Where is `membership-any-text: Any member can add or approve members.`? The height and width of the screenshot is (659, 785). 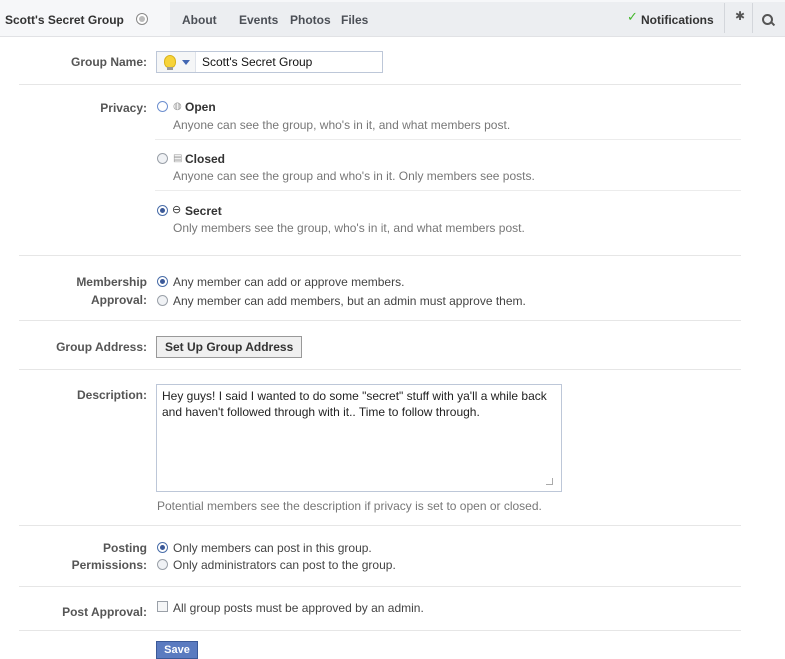
membership-any-text: Any member can add or approve members. is located at coordinates (289, 282).